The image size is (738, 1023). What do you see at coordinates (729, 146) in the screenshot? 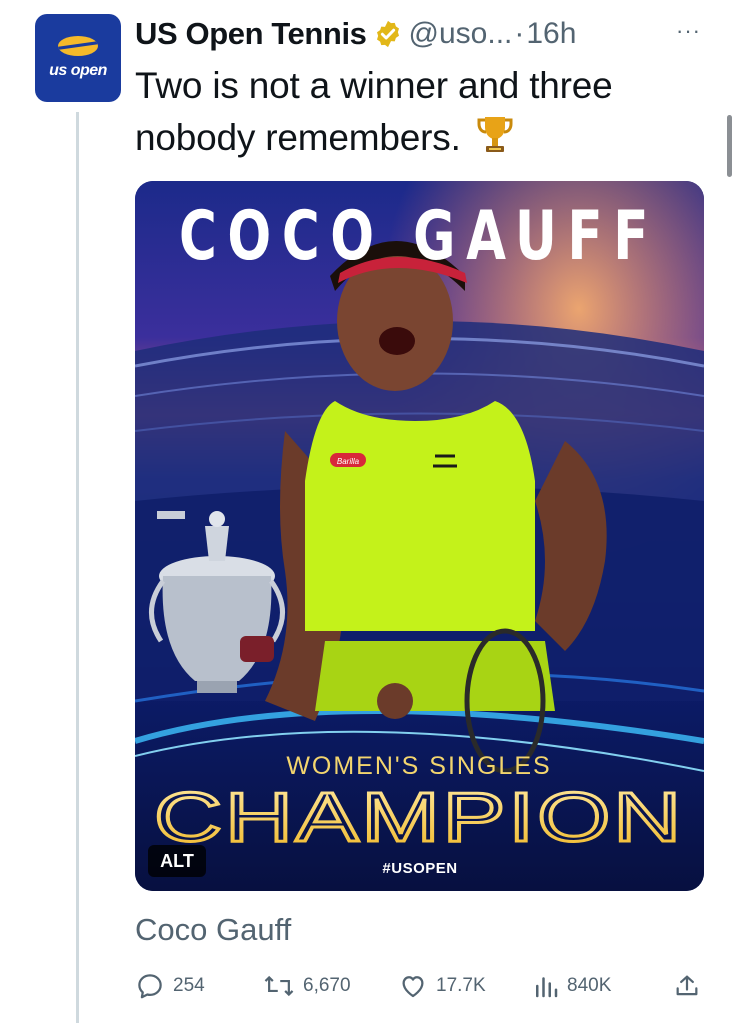
I see `scrollbar` at bounding box center [729, 146].